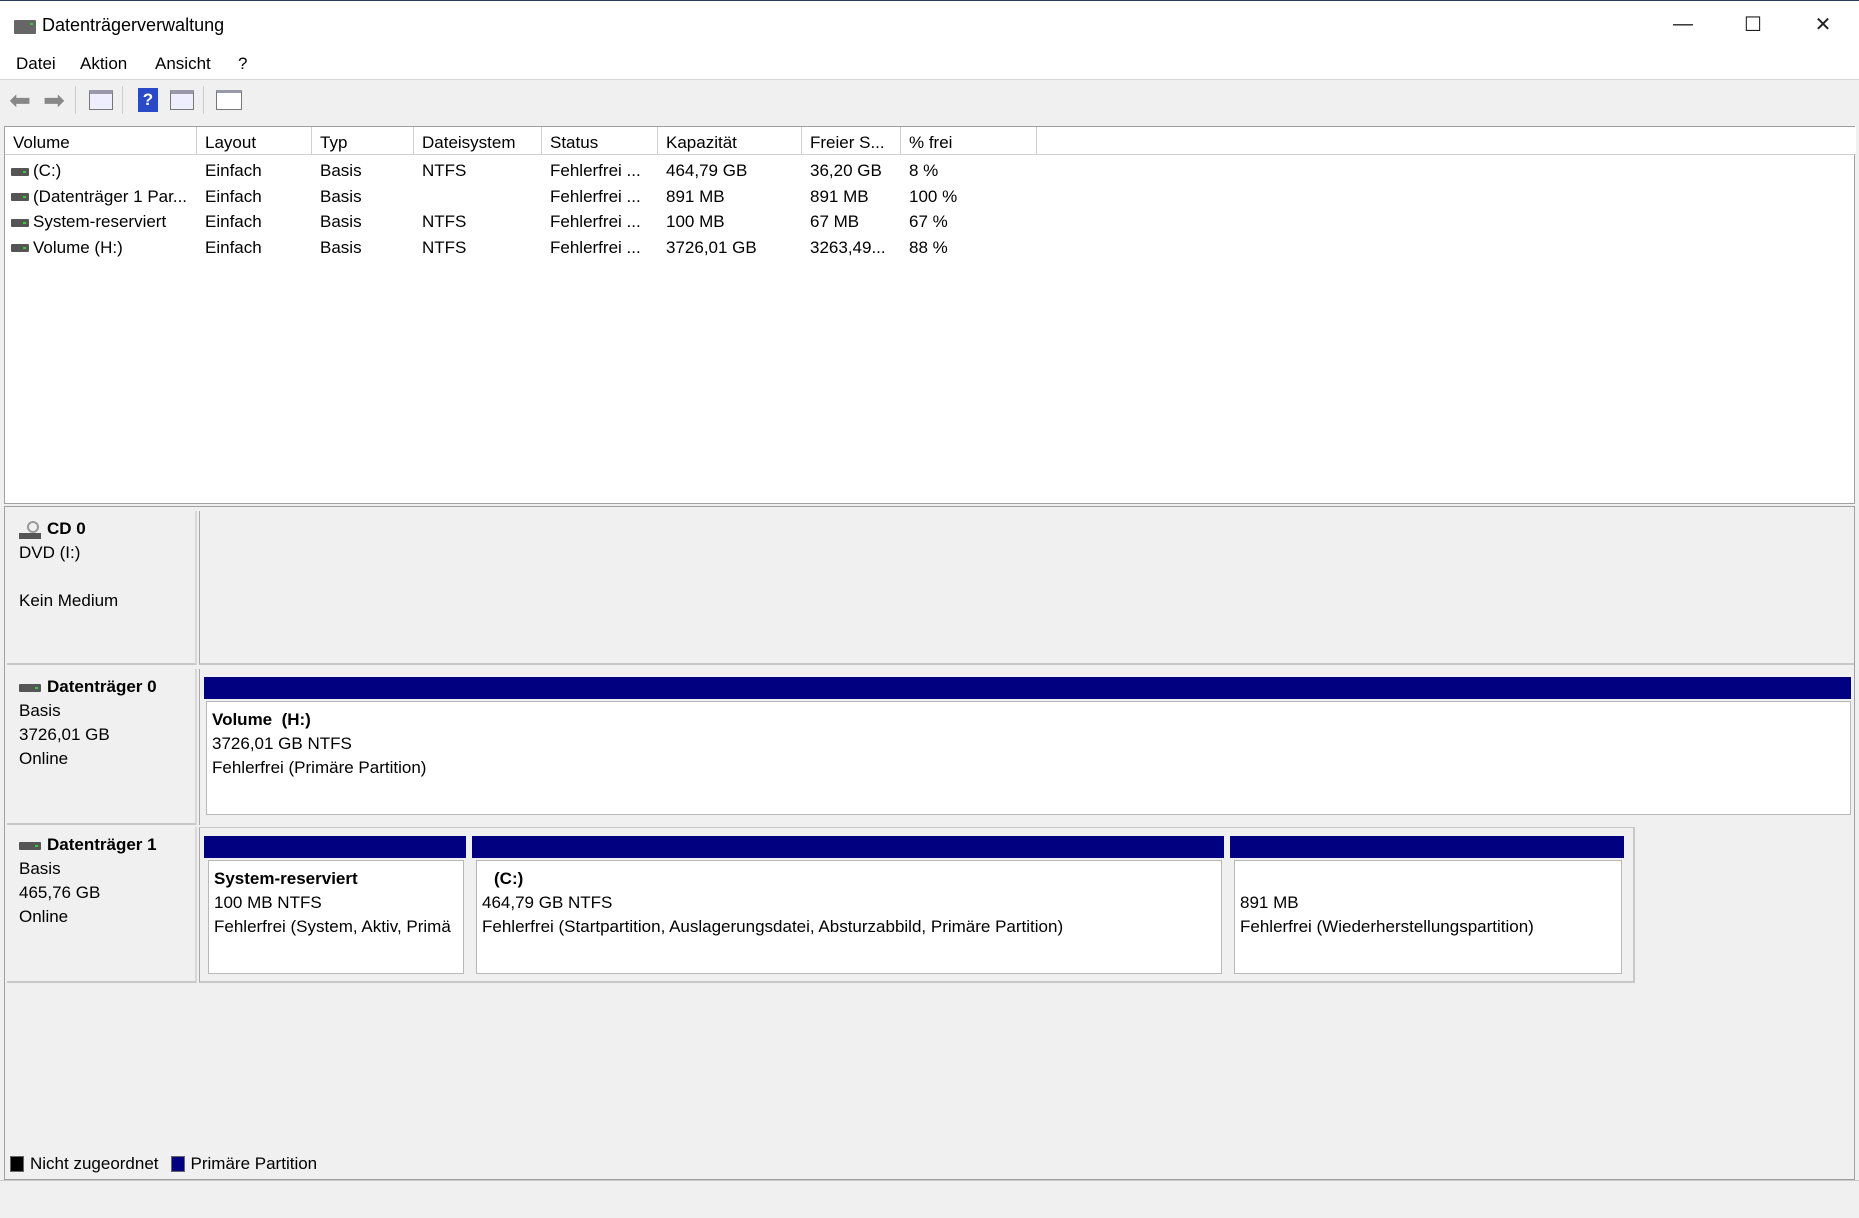 The width and height of the screenshot is (1859, 1218). I want to click on cell-text: 3726,01 GB, so click(711, 247).